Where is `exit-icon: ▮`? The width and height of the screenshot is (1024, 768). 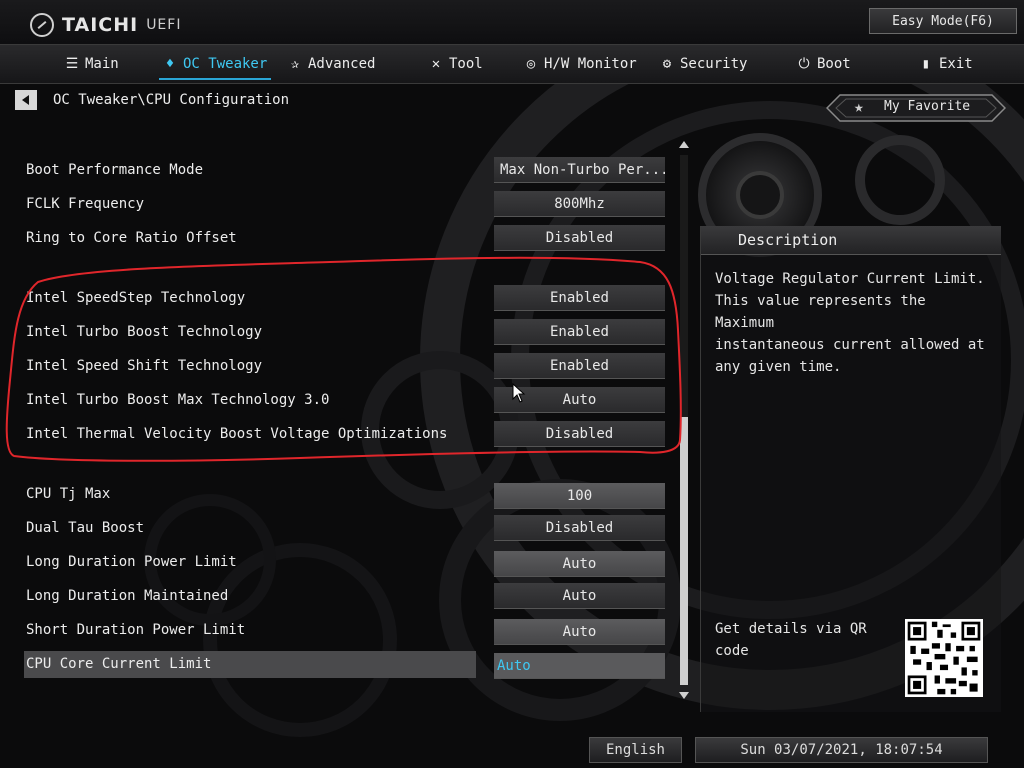 exit-icon: ▮ is located at coordinates (926, 64).